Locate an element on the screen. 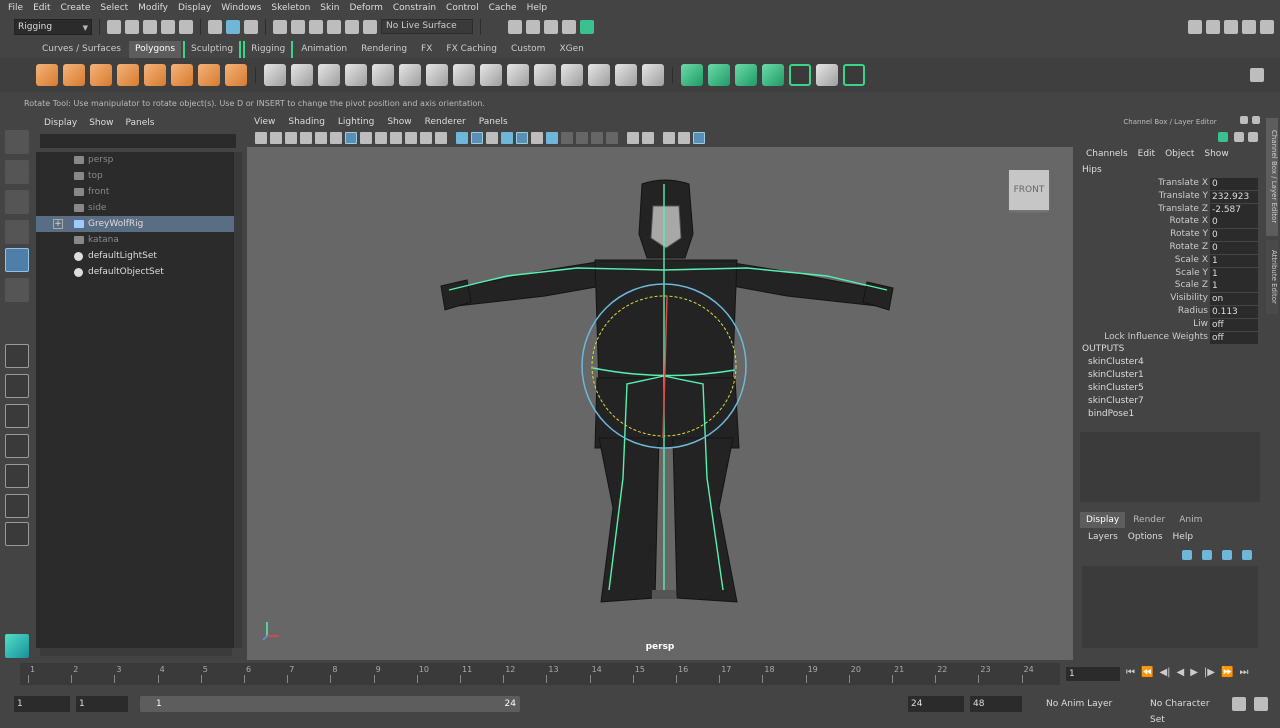 The height and width of the screenshot is (728, 1280). render-view-icon is located at coordinates (515, 26).